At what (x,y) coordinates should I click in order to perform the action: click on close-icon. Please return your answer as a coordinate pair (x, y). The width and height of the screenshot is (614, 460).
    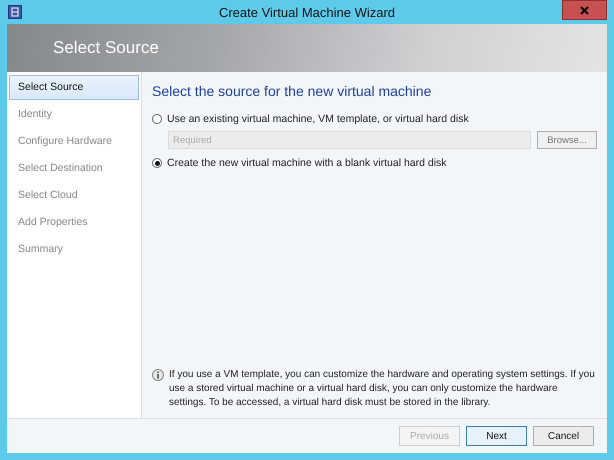
    Looking at the image, I should click on (584, 10).